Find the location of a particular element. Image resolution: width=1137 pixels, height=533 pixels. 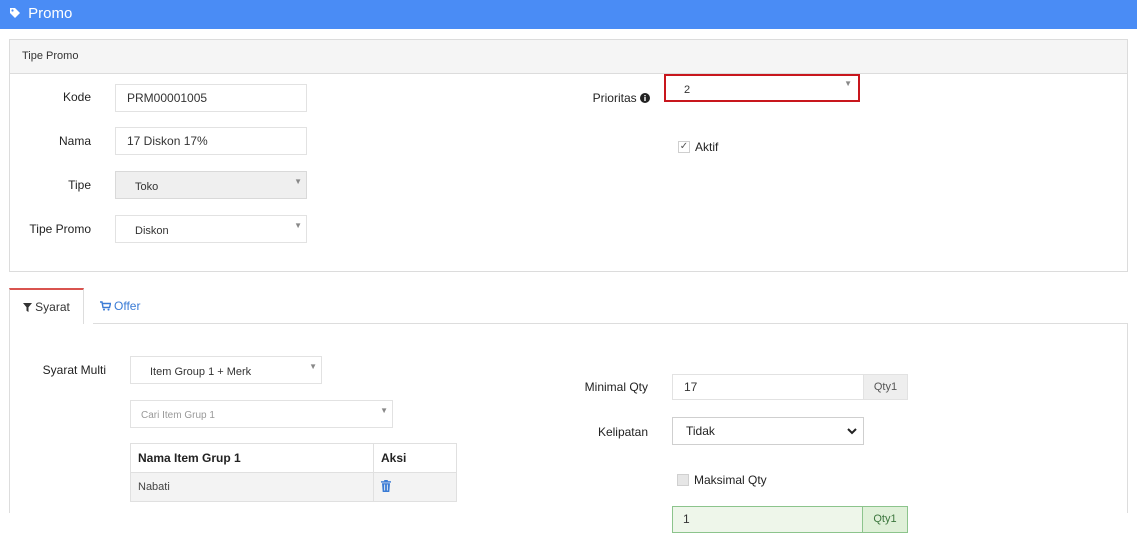

maksimal-qty-checkbox is located at coordinates (683, 480).